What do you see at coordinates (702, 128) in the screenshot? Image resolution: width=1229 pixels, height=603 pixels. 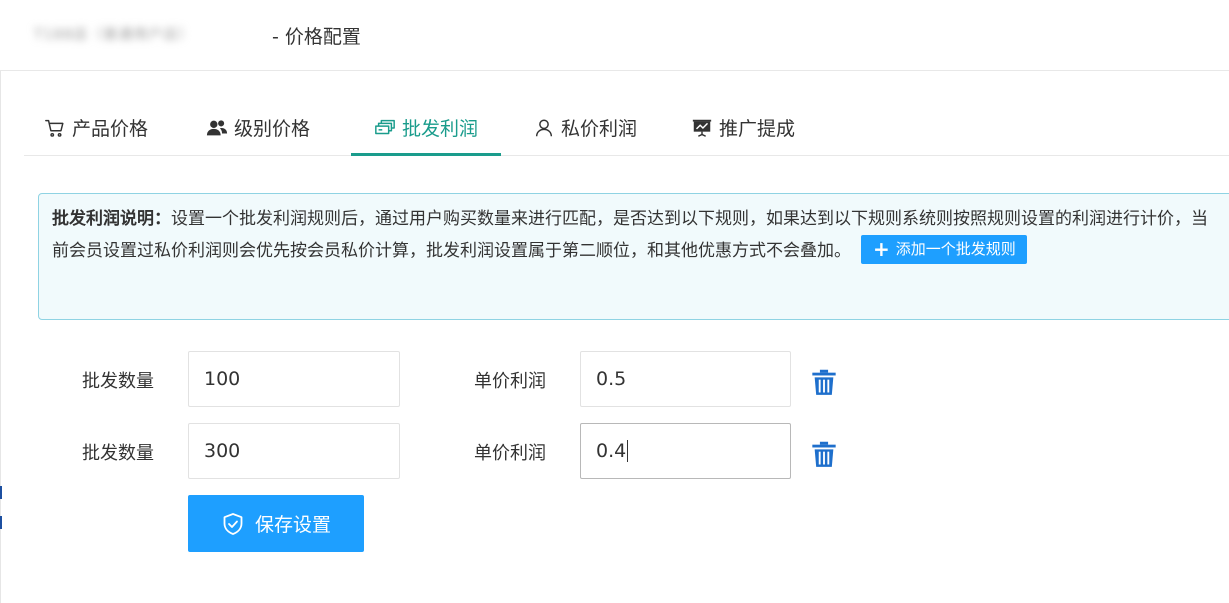 I see `presentation-icon` at bounding box center [702, 128].